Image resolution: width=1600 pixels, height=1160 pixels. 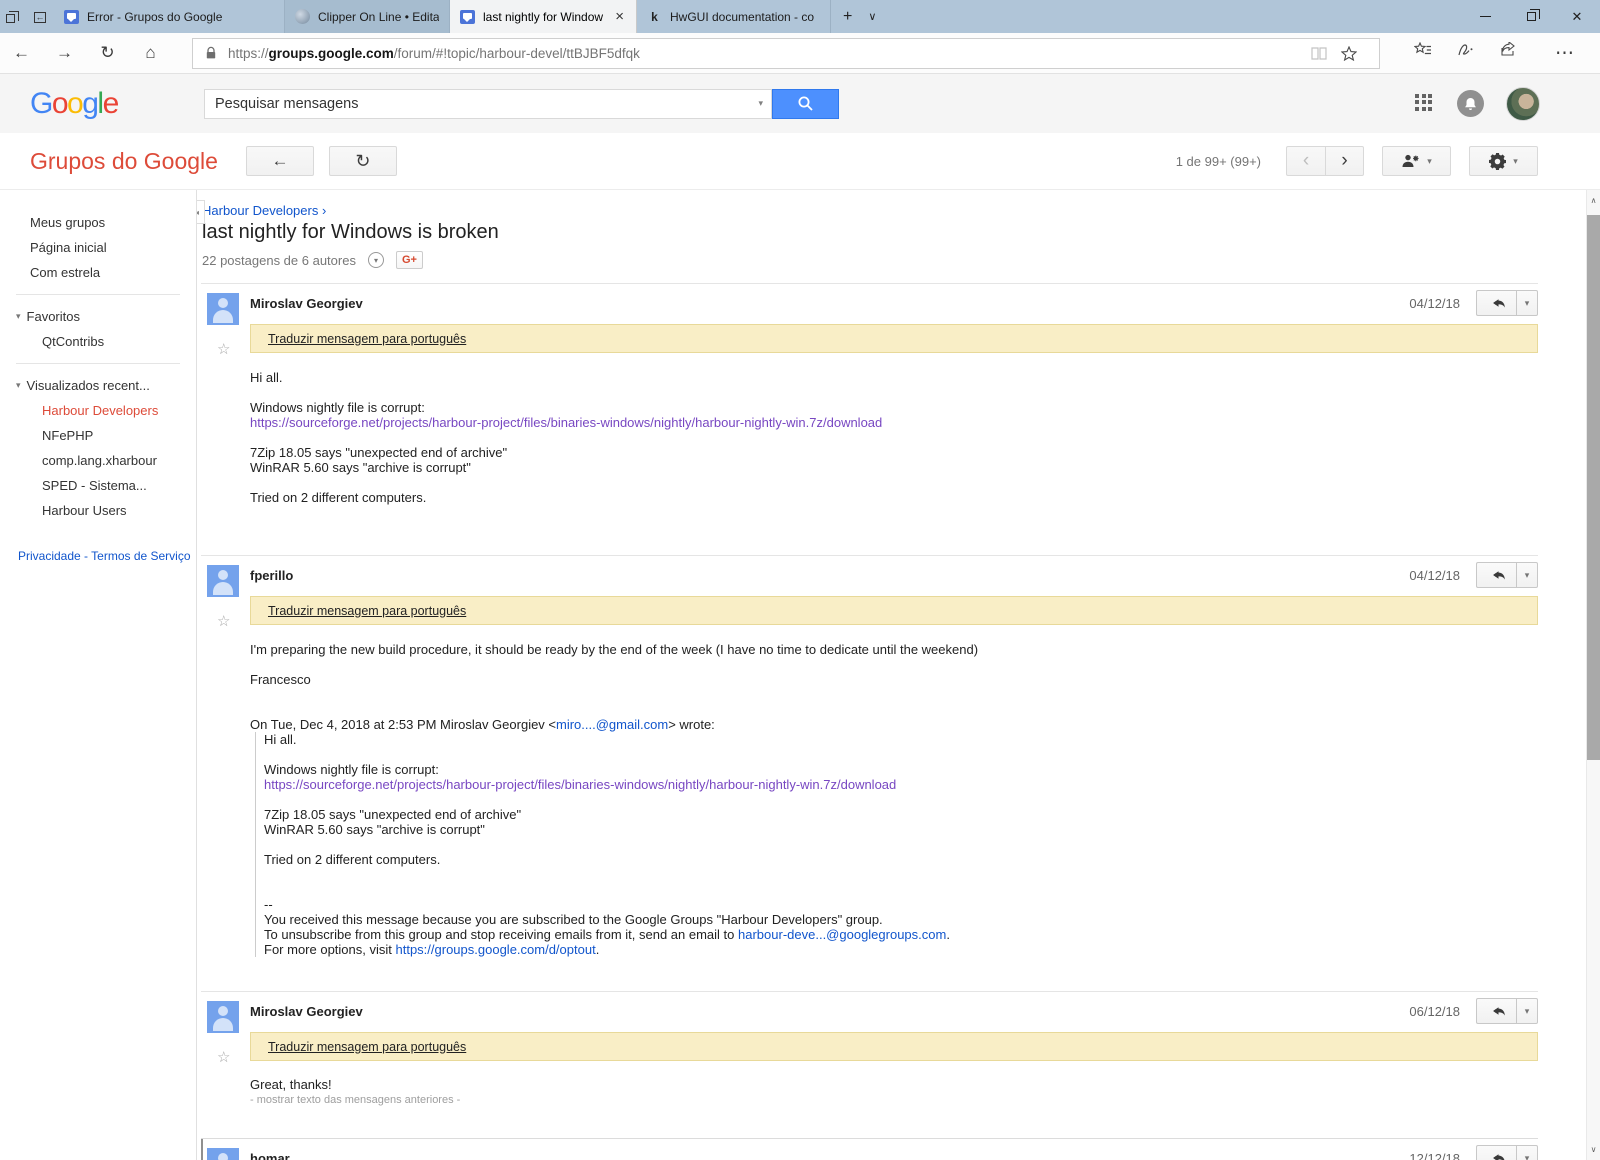 I want to click on tab-tools: ←, so click(x=27, y=16).